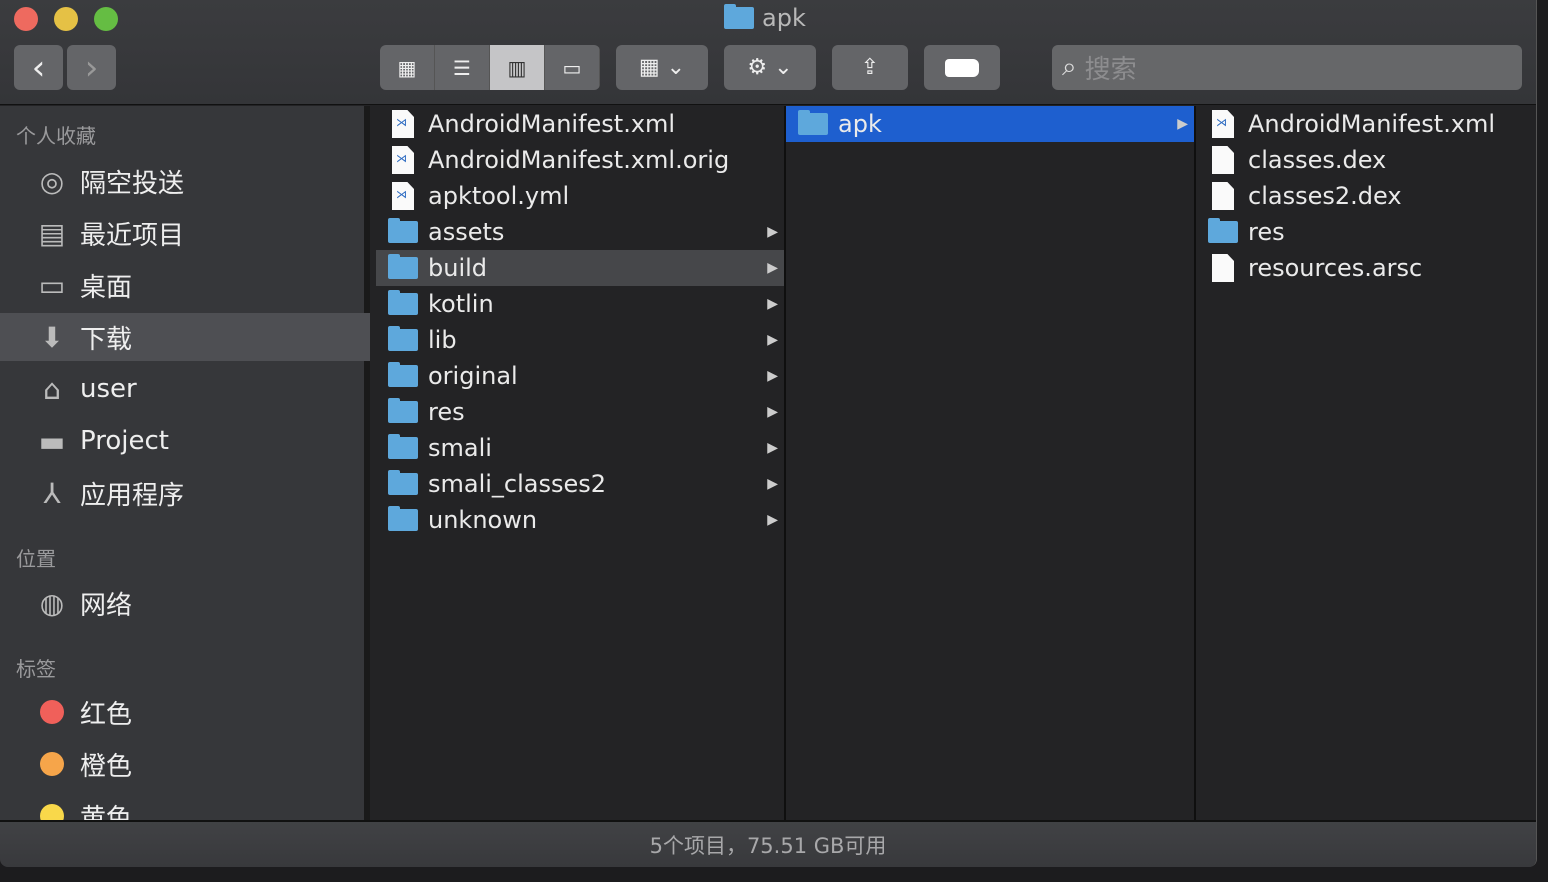 The image size is (1548, 882). What do you see at coordinates (52, 233) in the screenshot?
I see `recents-icon: ▤` at bounding box center [52, 233].